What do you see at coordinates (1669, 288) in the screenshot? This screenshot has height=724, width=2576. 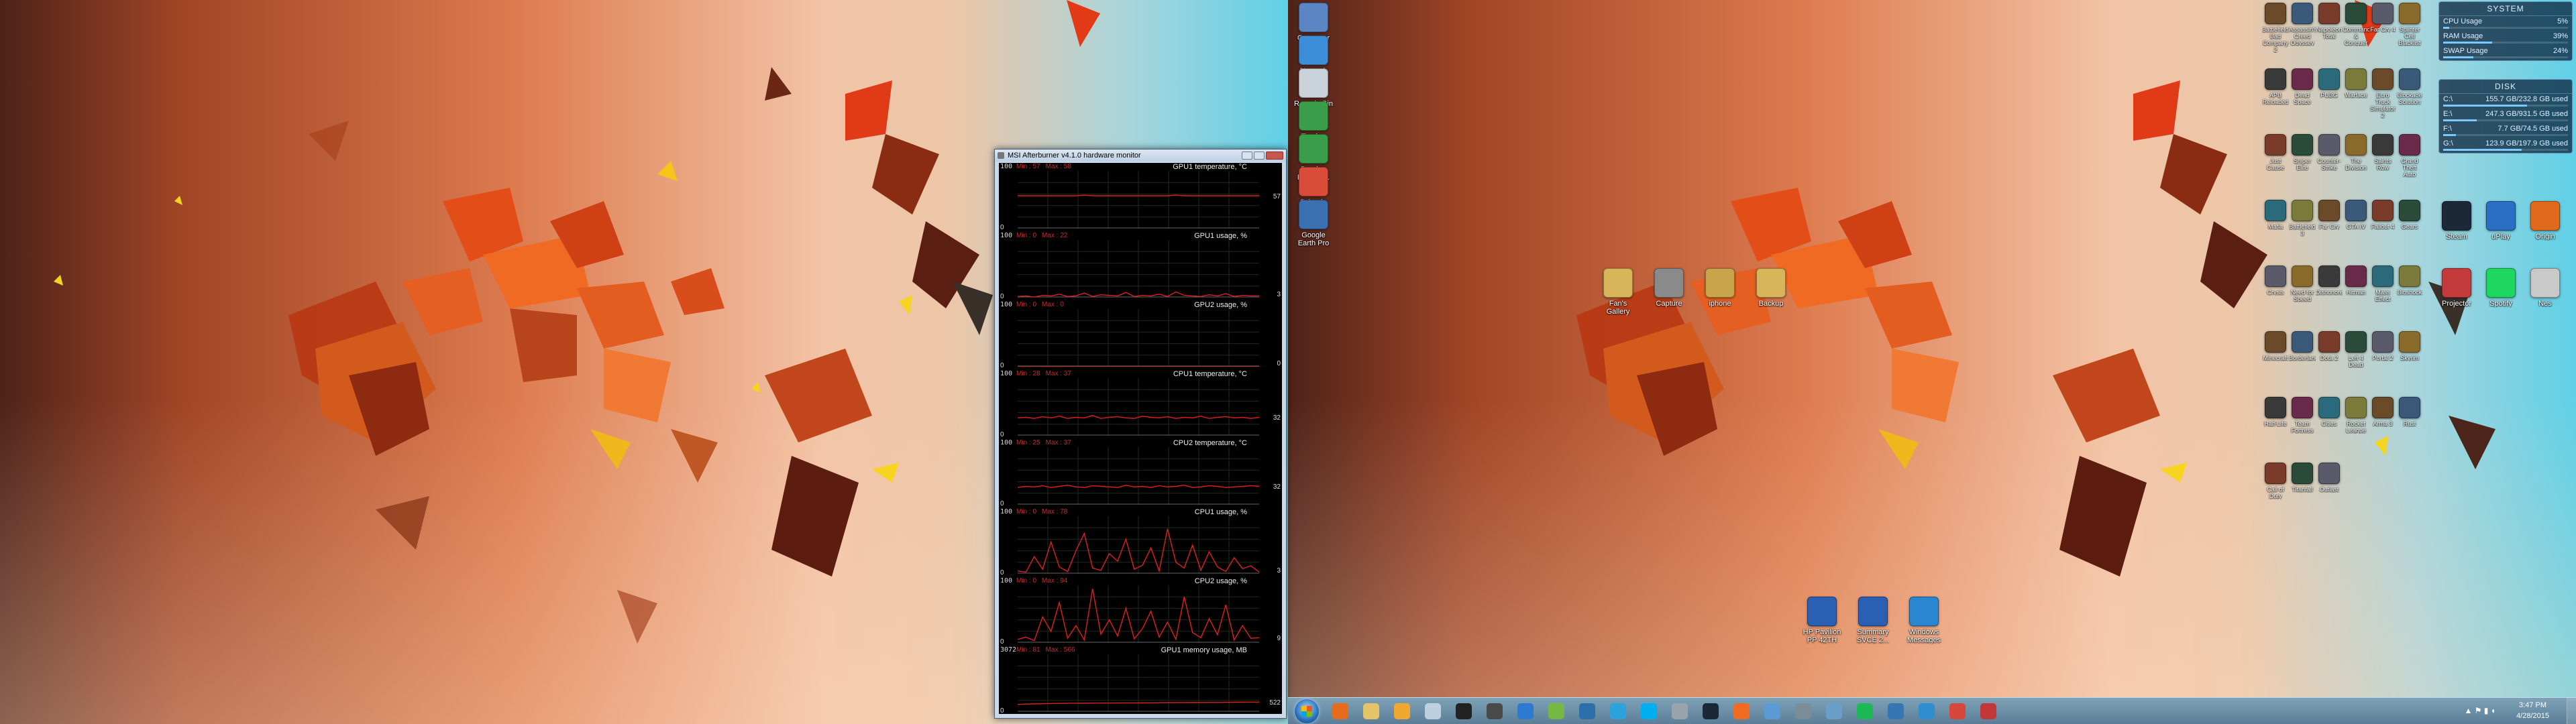 I see `desktop-icon-capture: Capture` at bounding box center [1669, 288].